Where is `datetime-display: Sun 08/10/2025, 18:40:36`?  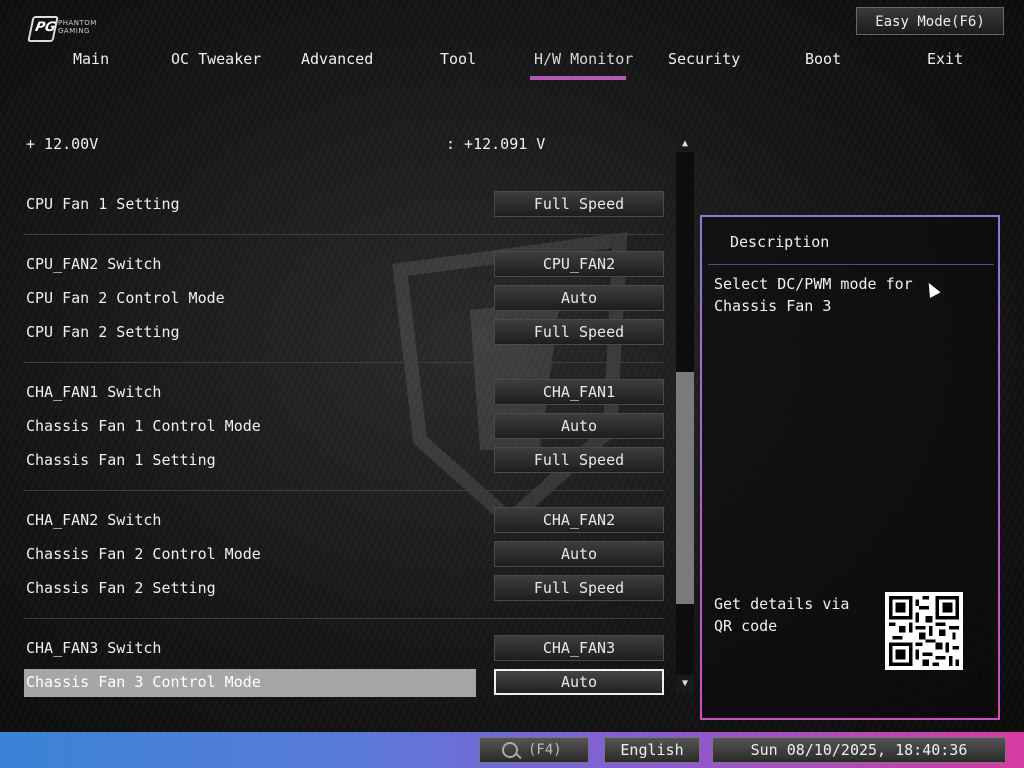
datetime-display: Sun 08/10/2025, 18:40:36 is located at coordinates (859, 750).